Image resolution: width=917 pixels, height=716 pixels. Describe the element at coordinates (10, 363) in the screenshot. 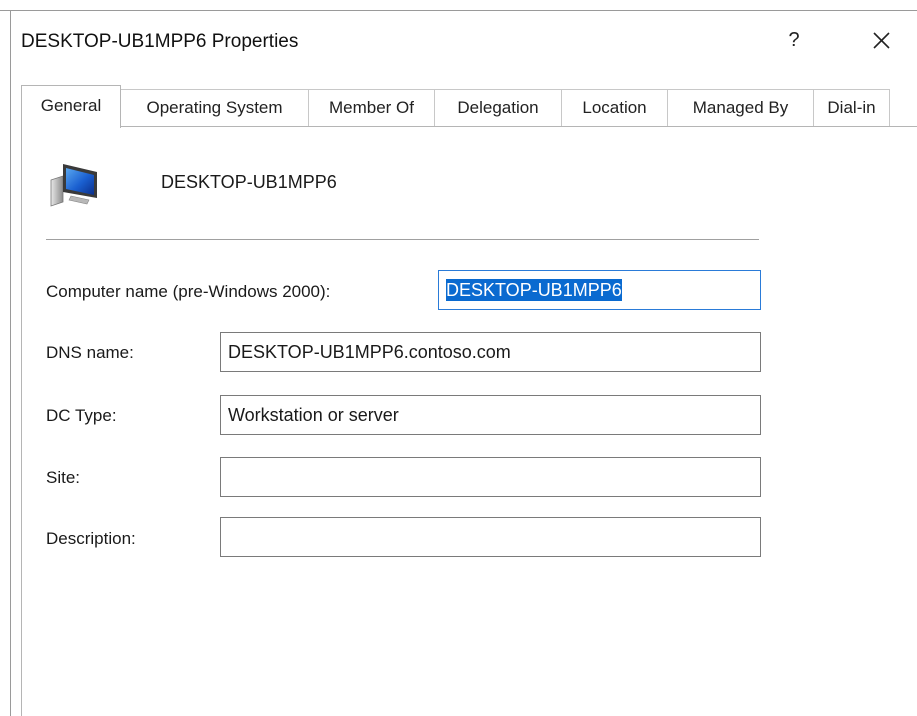

I see `window-border-left` at that location.